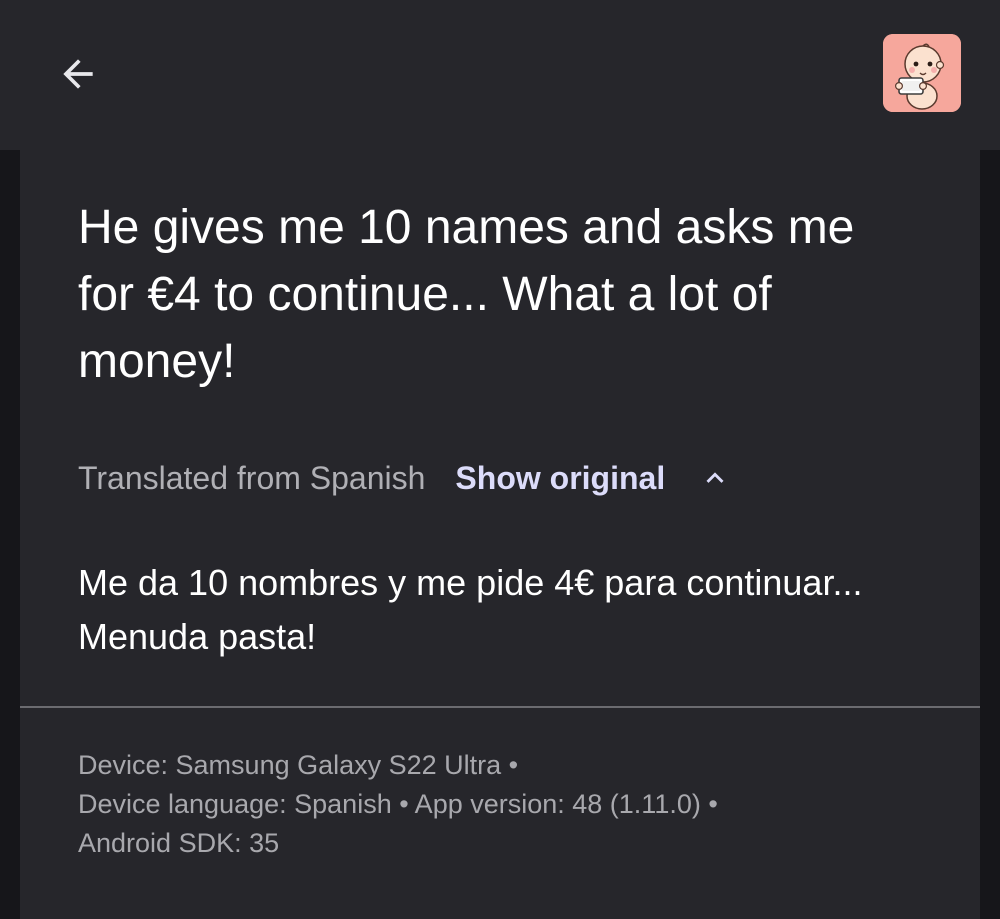  I want to click on back-button, so click(78, 74).